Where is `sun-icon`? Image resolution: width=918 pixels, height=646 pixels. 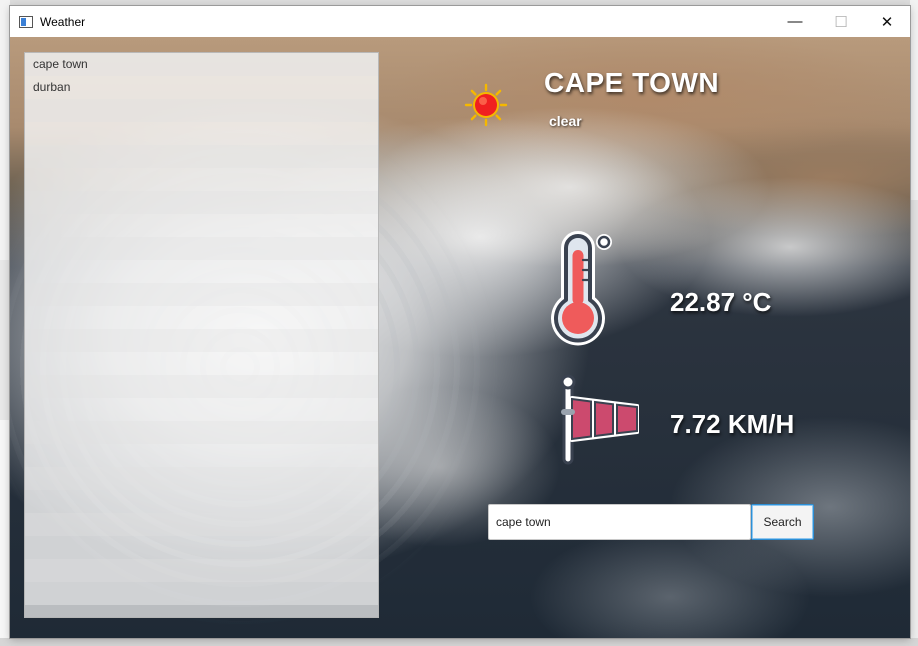 sun-icon is located at coordinates (486, 105).